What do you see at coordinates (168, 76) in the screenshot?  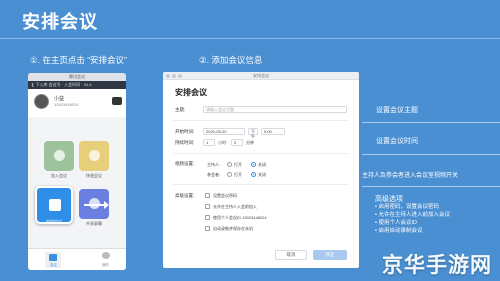 I see `close-icon` at bounding box center [168, 76].